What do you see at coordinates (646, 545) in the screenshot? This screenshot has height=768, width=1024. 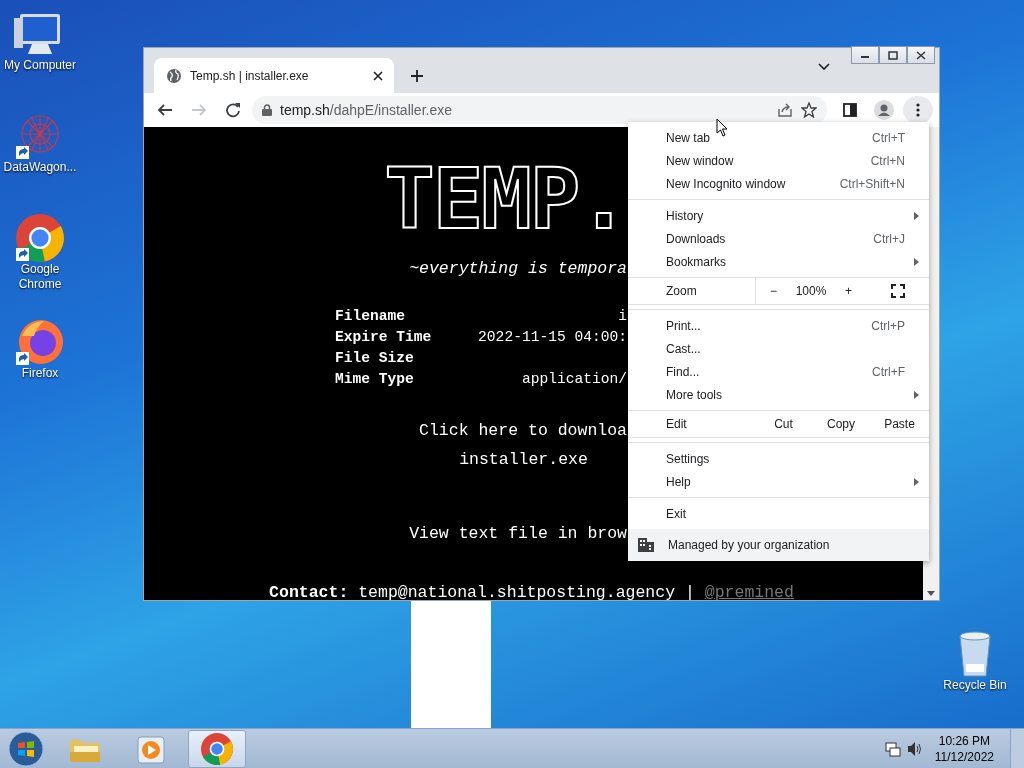 I see `building-icon` at bounding box center [646, 545].